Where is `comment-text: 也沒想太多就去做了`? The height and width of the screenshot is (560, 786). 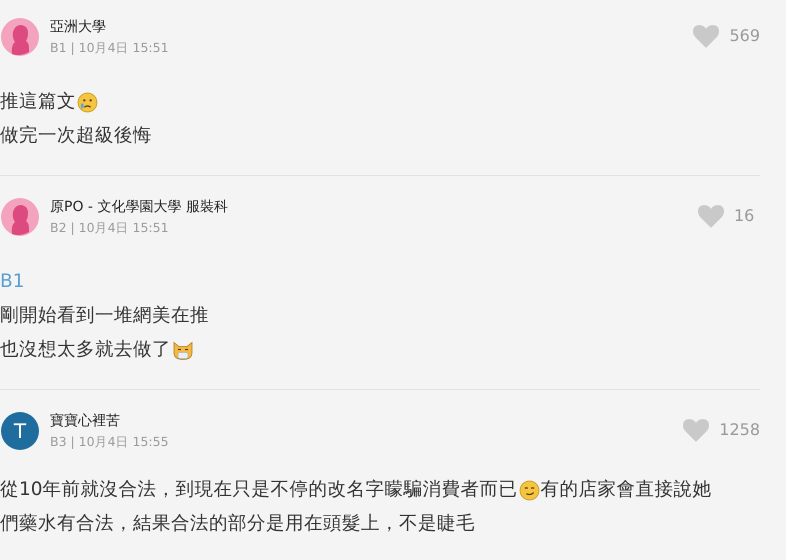
comment-text: 也沒想太多就去做了 is located at coordinates (85, 350).